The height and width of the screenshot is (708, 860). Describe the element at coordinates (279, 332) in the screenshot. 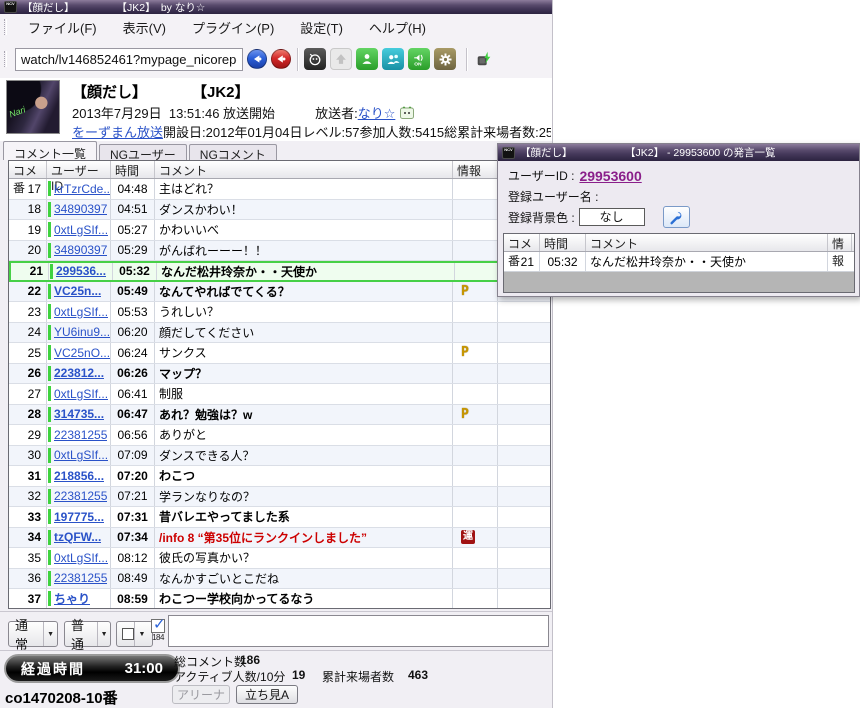

I see `comment-row: 24 YU6inu9... 06:20 顔だしてください P運` at that location.